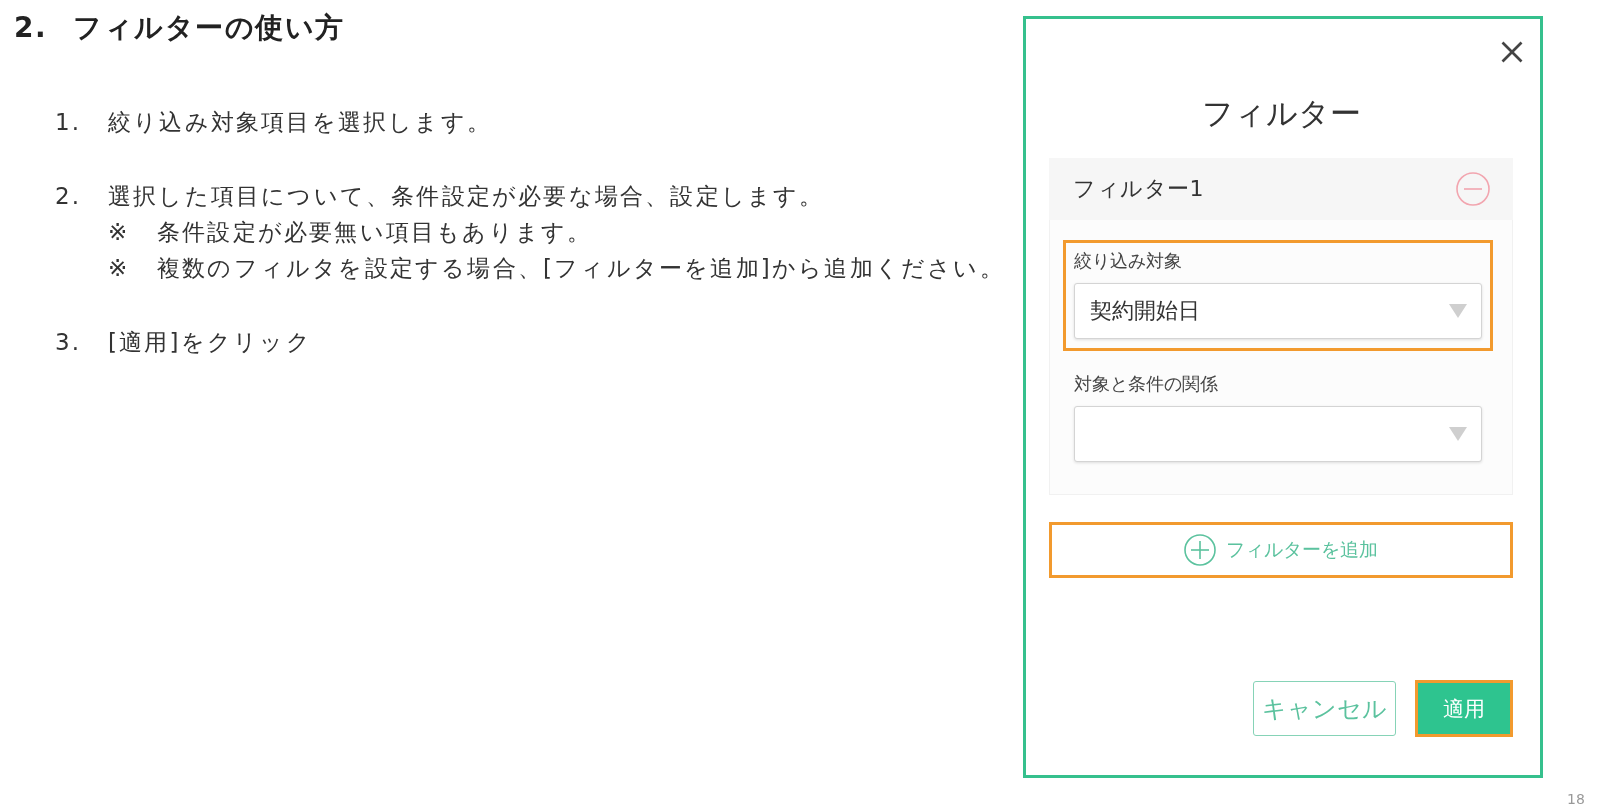 The width and height of the screenshot is (1600, 808). I want to click on note-text: 複数のフィルタを設定する場合、[フィルターを追加]から追加ください。, so click(581, 268).